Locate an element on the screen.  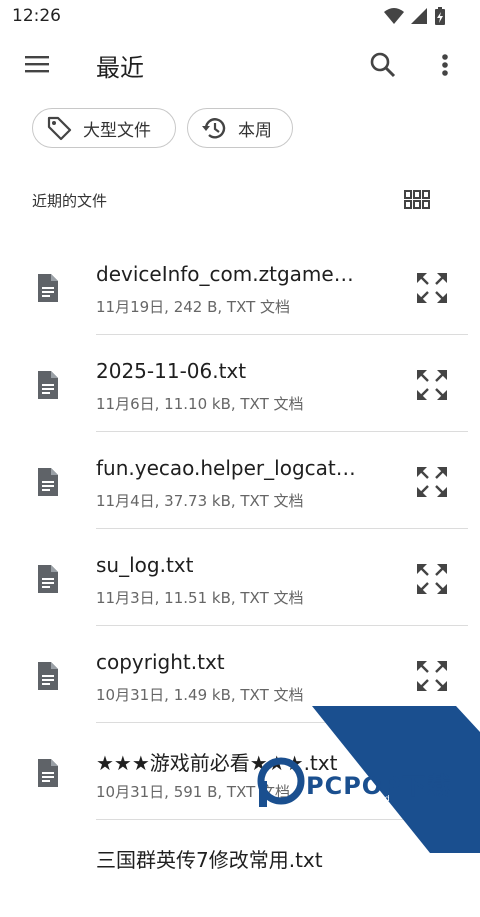
watermark-subtext: PCPOP Download is located at coordinates (349, 798).